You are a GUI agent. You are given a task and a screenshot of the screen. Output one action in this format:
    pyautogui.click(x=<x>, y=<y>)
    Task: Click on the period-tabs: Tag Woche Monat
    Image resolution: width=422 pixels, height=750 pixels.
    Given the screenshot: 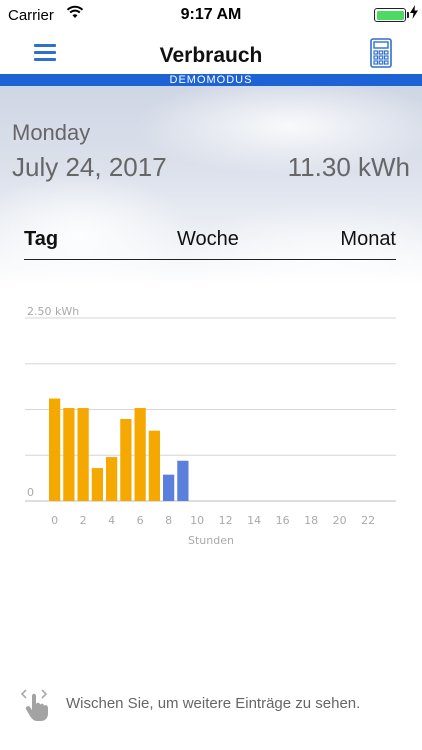 What is the action you would take?
    pyautogui.click(x=210, y=242)
    